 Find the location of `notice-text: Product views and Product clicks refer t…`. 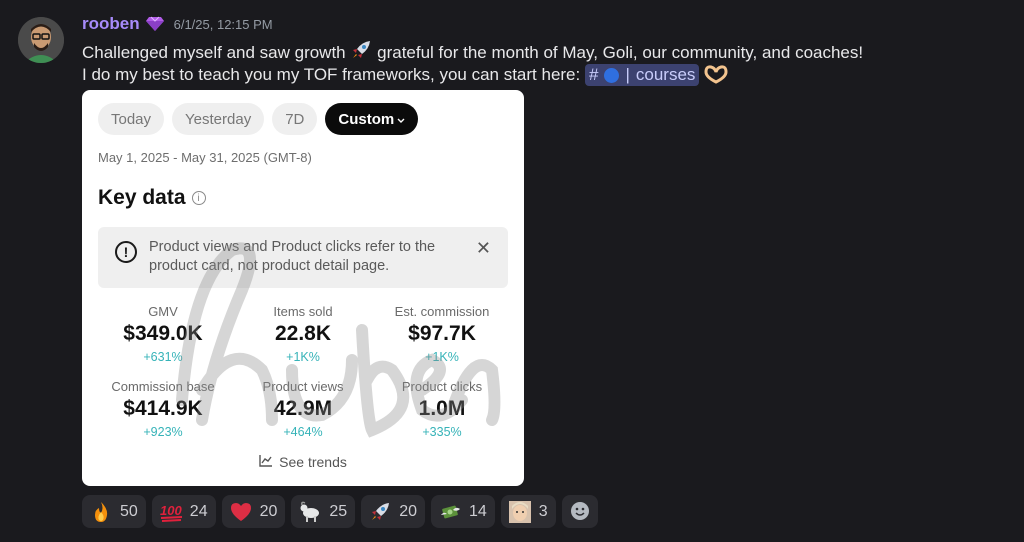

notice-text: Product views and Product clicks refer t… is located at coordinates (292, 256).